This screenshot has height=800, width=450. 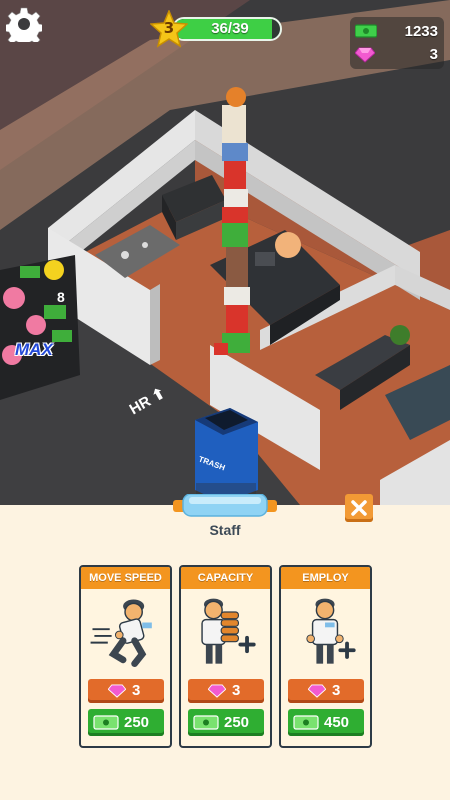 I want to click on gem-amount: 3, so click(x=433, y=54).